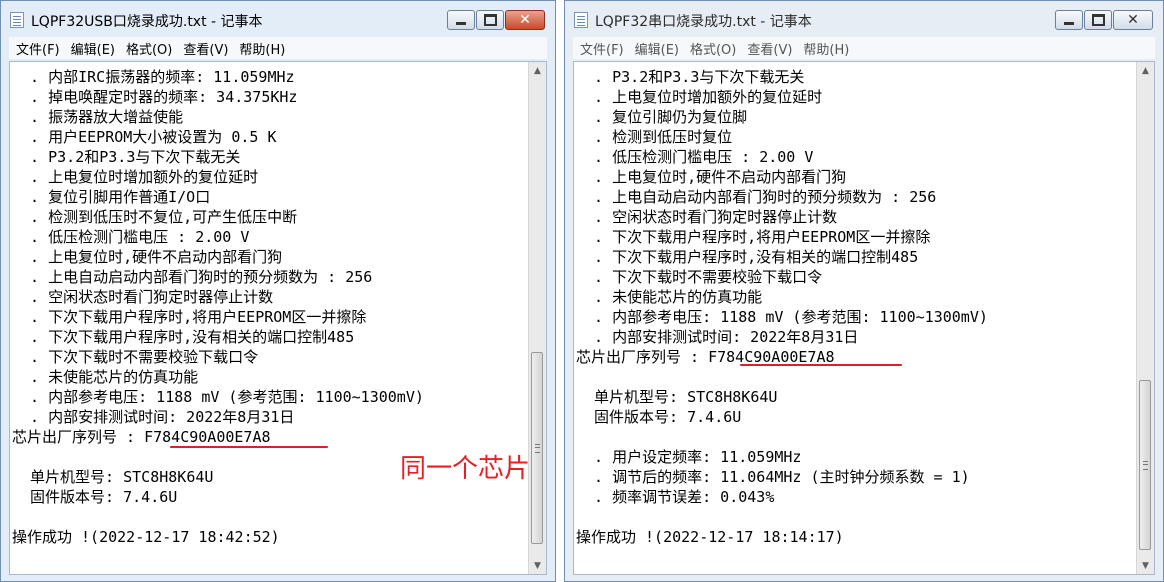  I want to click on text-line: . 用户设定频率: 11.059MHz, so click(689, 457).